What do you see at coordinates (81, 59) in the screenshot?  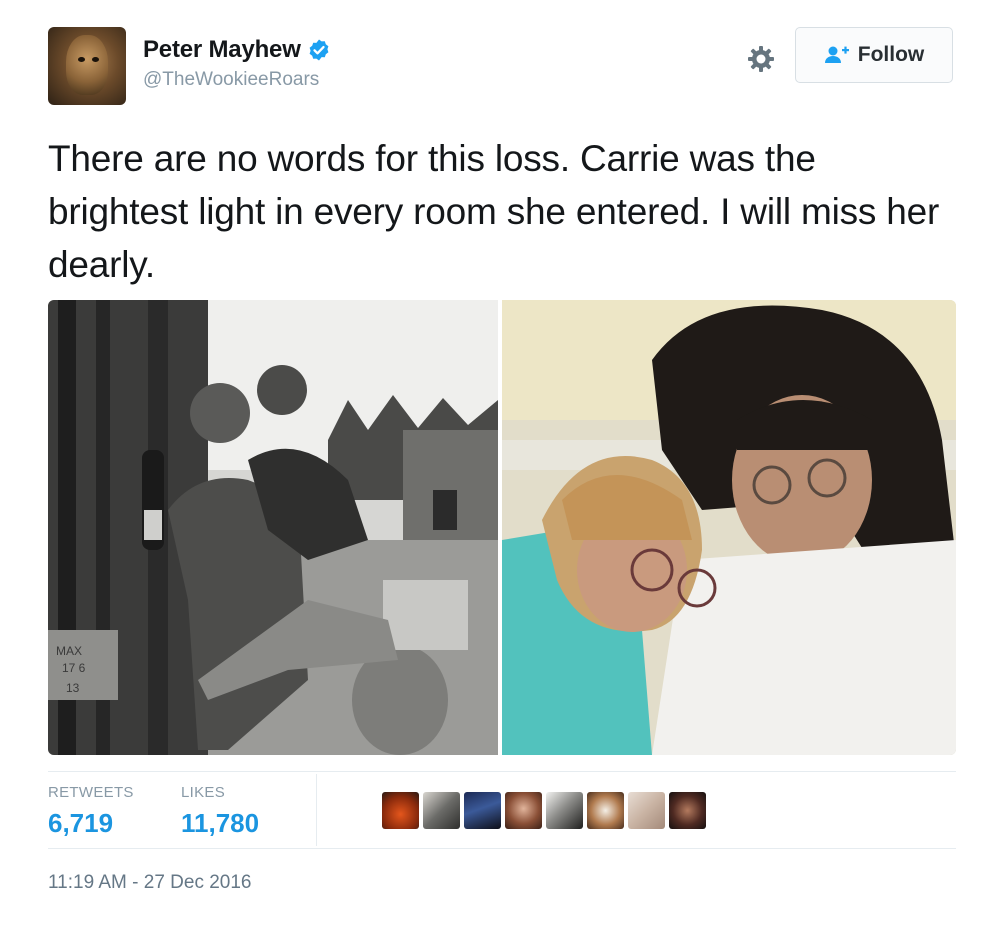 I see `avatar-eye-left` at bounding box center [81, 59].